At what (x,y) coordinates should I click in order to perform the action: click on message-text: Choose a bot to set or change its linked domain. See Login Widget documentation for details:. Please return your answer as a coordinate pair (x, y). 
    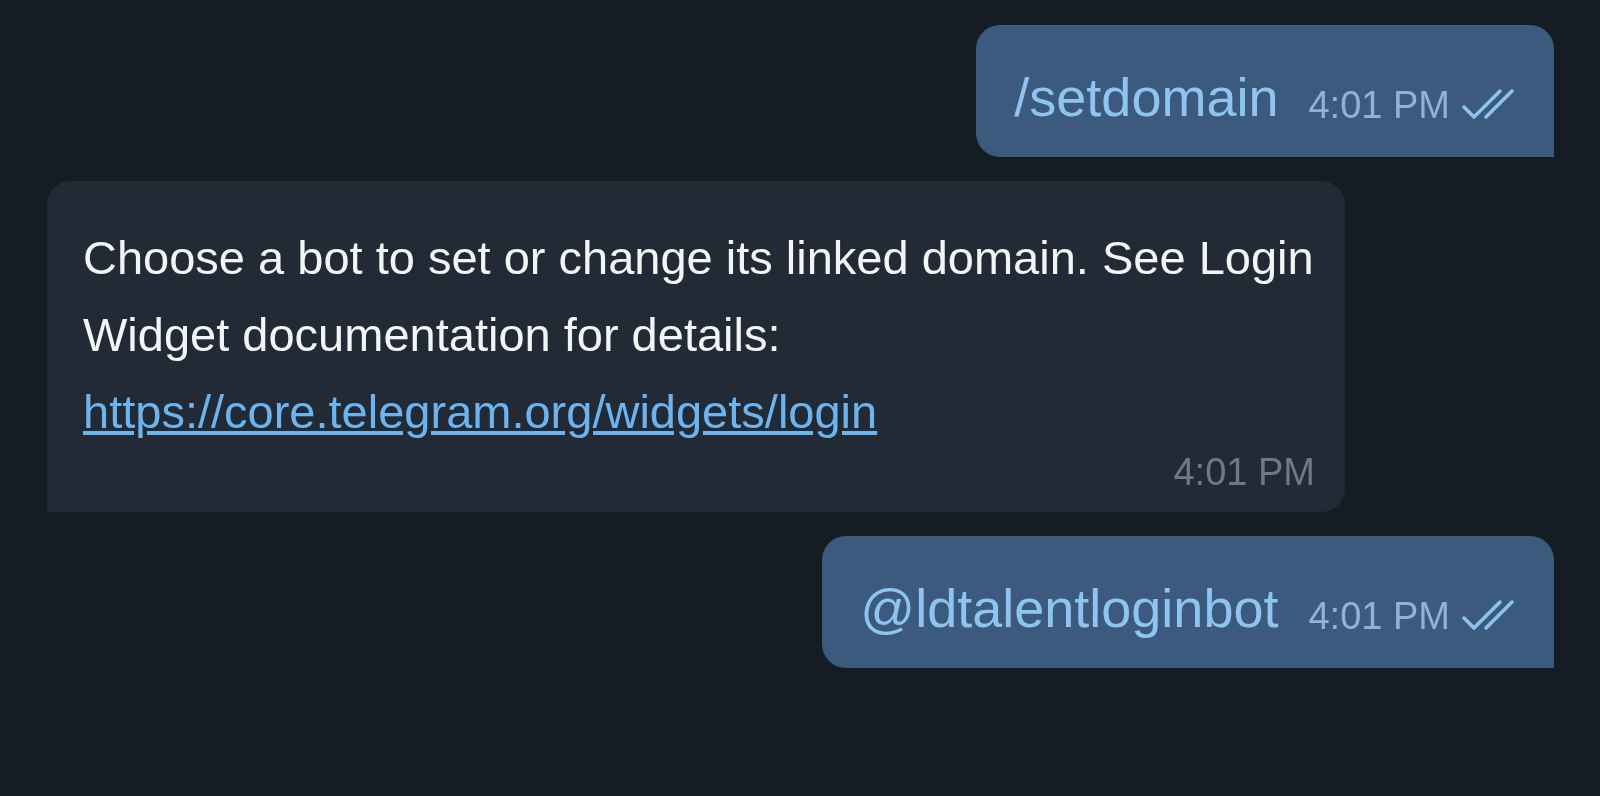
    Looking at the image, I should click on (699, 296).